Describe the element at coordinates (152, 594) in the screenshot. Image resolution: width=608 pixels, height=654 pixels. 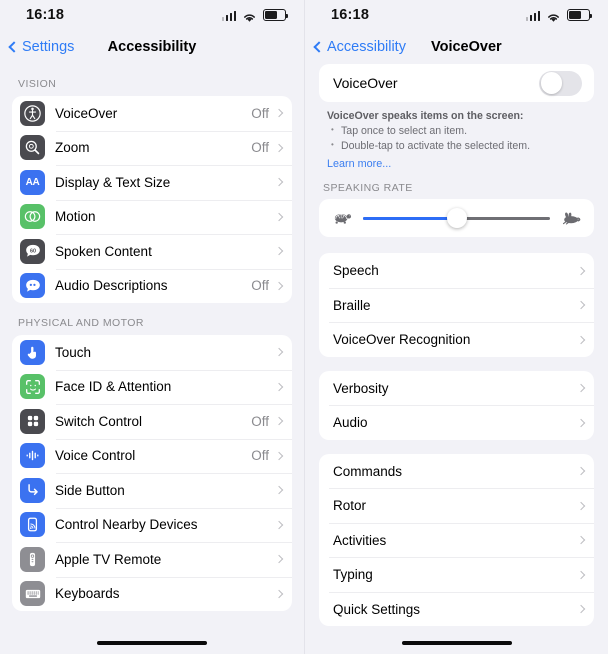
I see `list-item-keyboards: Keyboards` at that location.